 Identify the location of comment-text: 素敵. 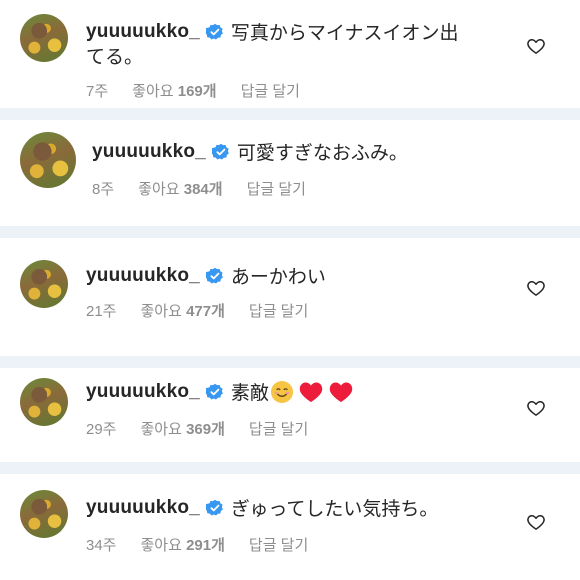
(249, 393).